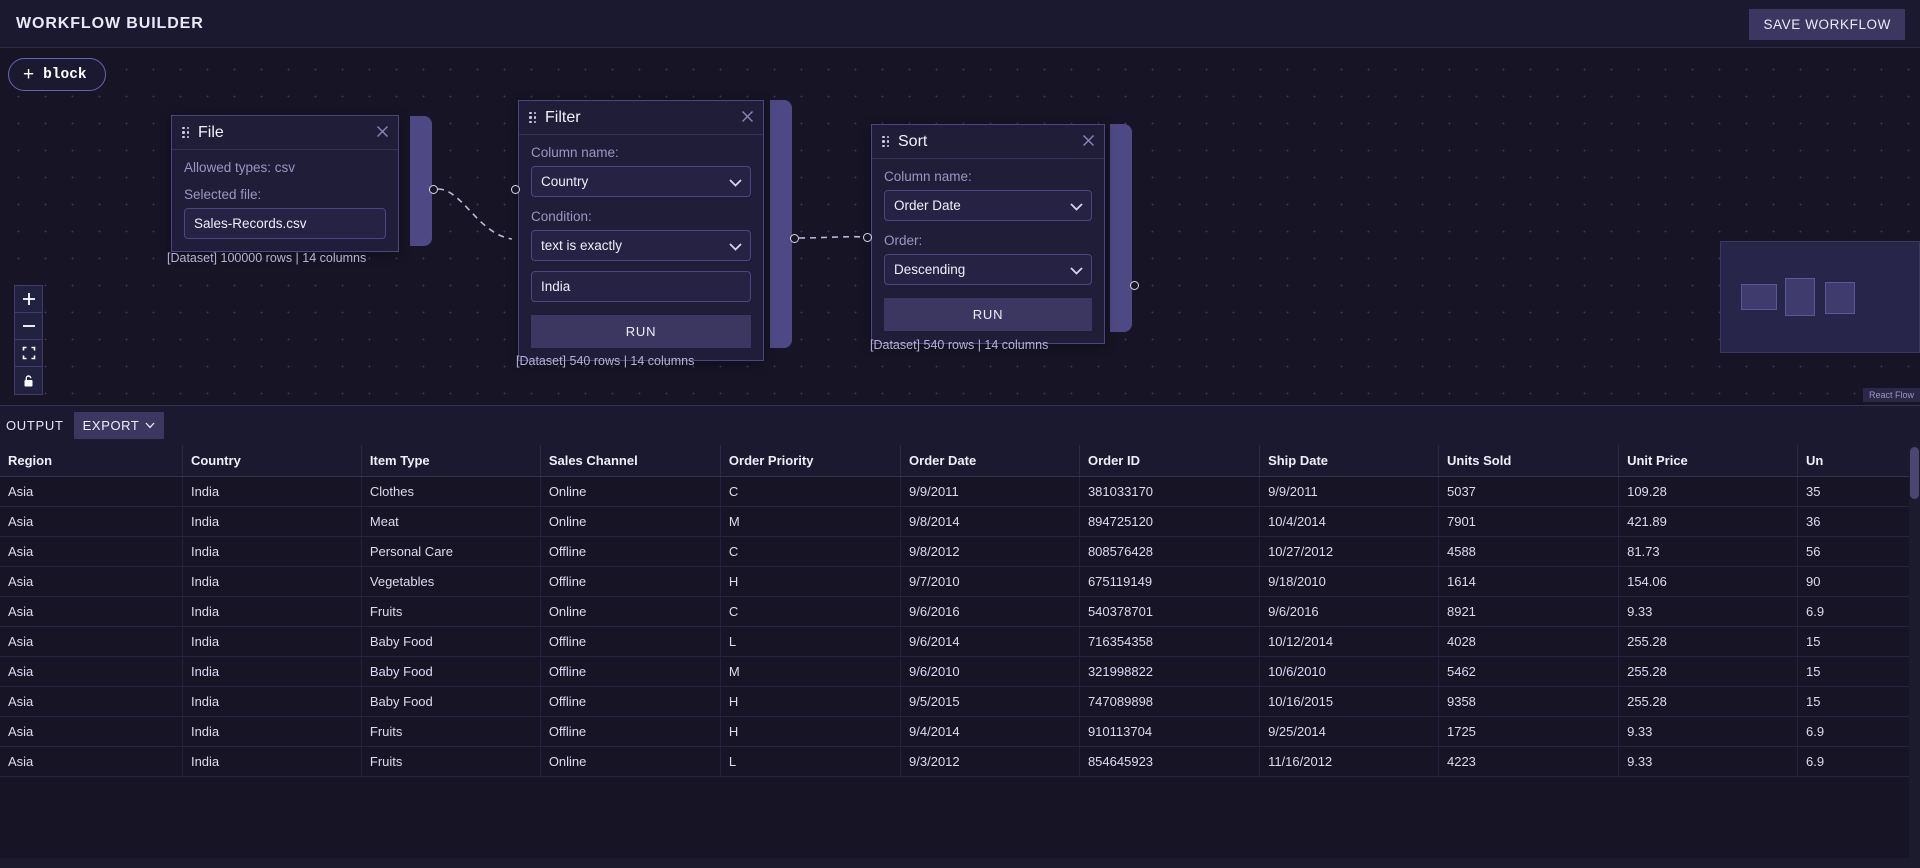 Image resolution: width=1920 pixels, height=868 pixels. What do you see at coordinates (794, 238) in the screenshot?
I see `filter-output-port` at bounding box center [794, 238].